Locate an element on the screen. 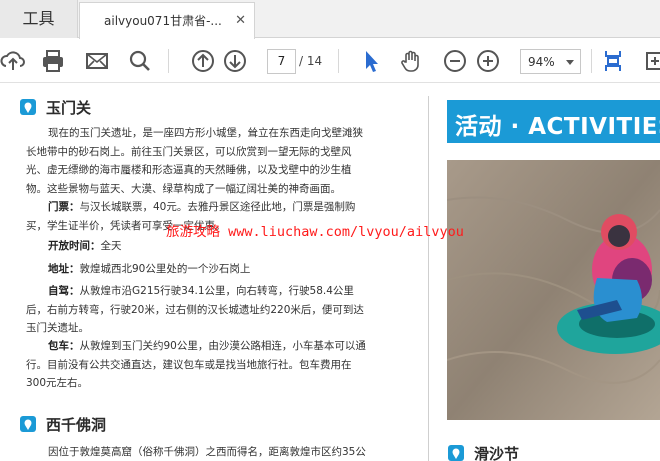  watermark-text: 旅游攻略 www.liuchaw.com/lvyou/ailvyou is located at coordinates (315, 232).